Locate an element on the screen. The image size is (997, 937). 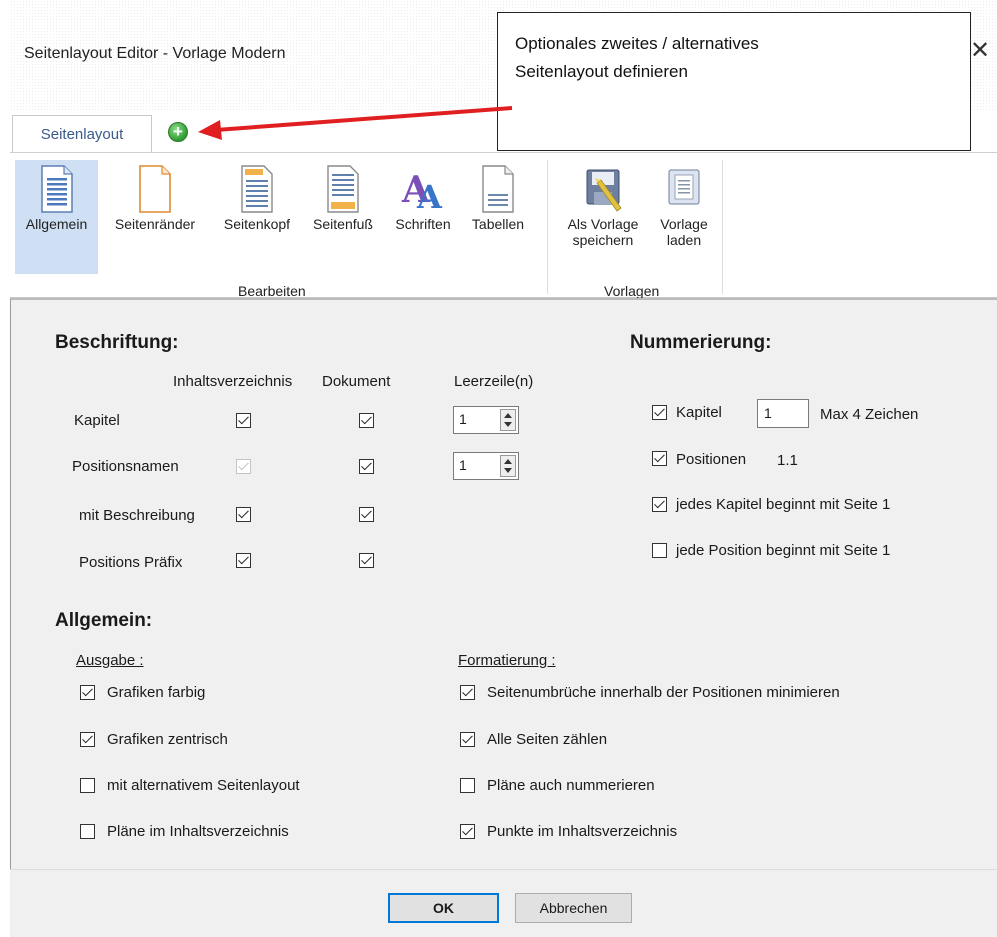
ribbon-button-label: Seitenkopf is located at coordinates (257, 224).